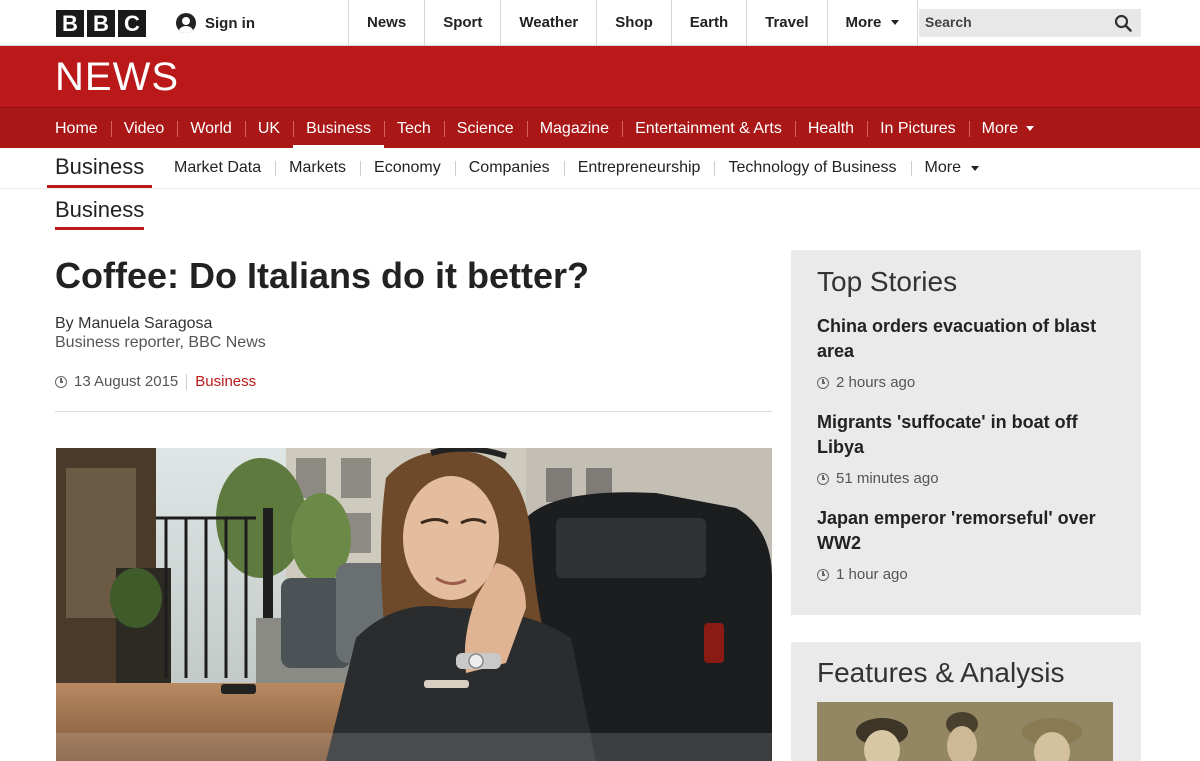 The height and width of the screenshot is (761, 1200). I want to click on nav-label: Travel, so click(787, 22).